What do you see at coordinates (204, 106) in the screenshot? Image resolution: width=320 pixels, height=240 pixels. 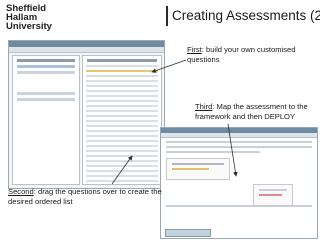 I see `note-third-label: Third` at bounding box center [204, 106].